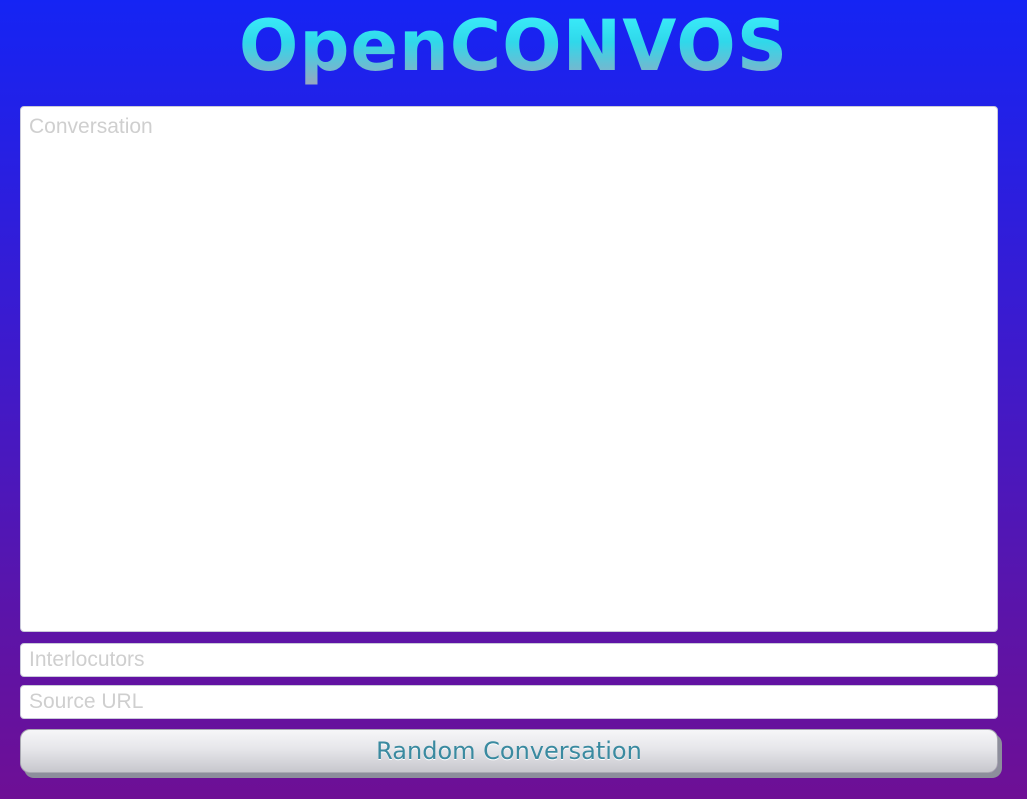  Describe the element at coordinates (509, 660) in the screenshot. I see `interlocutors-input` at that location.